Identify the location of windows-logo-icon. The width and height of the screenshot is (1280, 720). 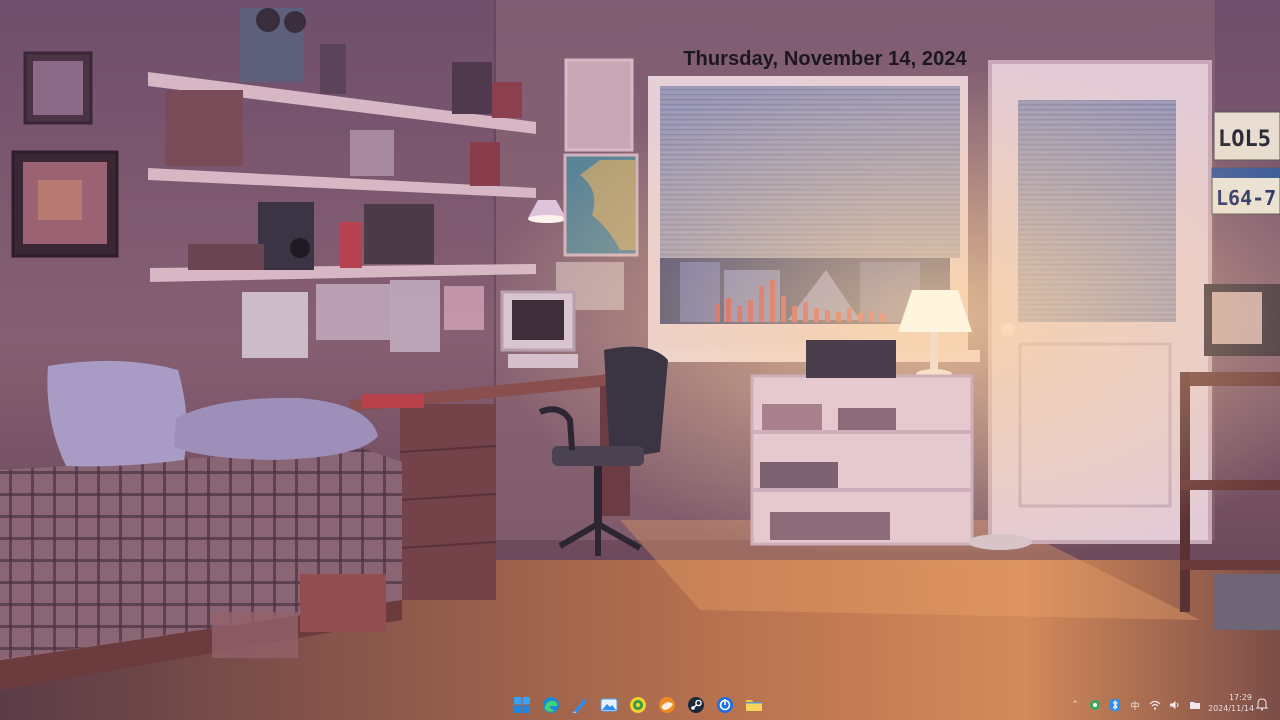
(522, 705).